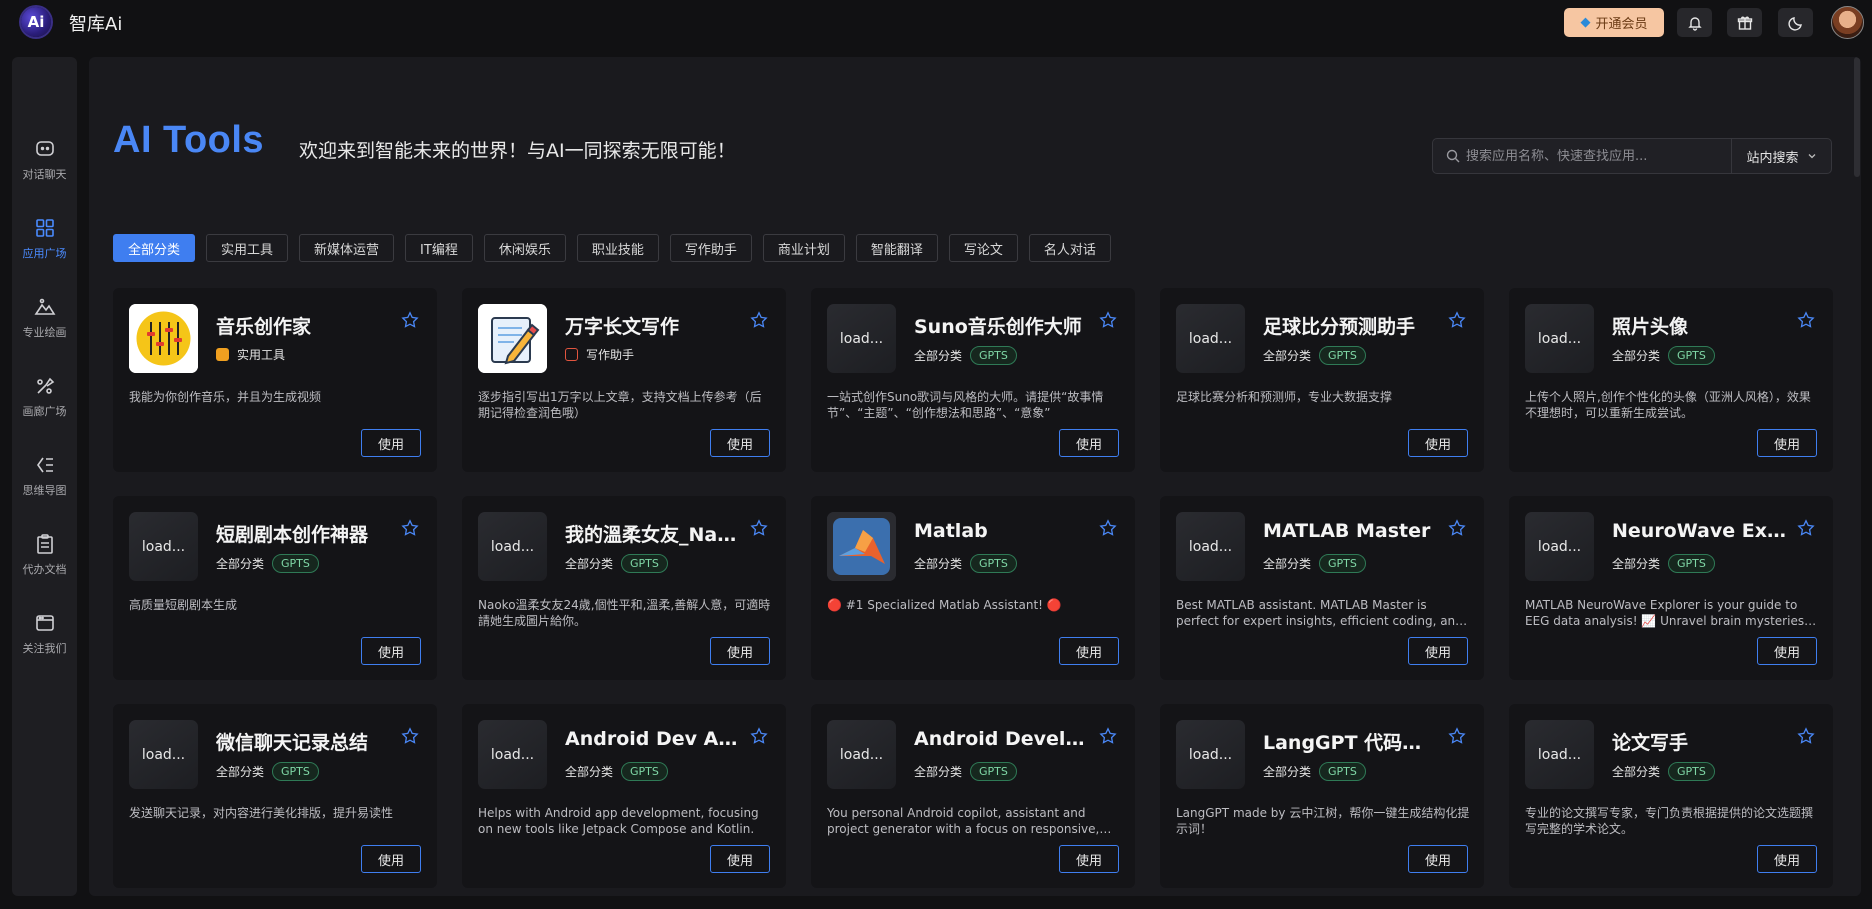 Image resolution: width=1872 pixels, height=909 pixels. What do you see at coordinates (44, 490) in the screenshot?
I see `sidebar-item-label: 思维导图` at bounding box center [44, 490].